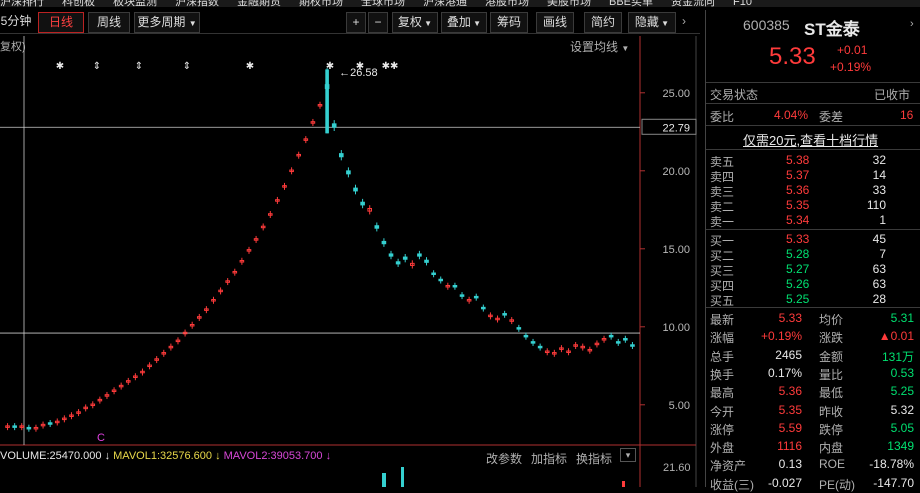 The width and height of the screenshot is (920, 493). I want to click on book-level-volume: 28, so click(879, 299).